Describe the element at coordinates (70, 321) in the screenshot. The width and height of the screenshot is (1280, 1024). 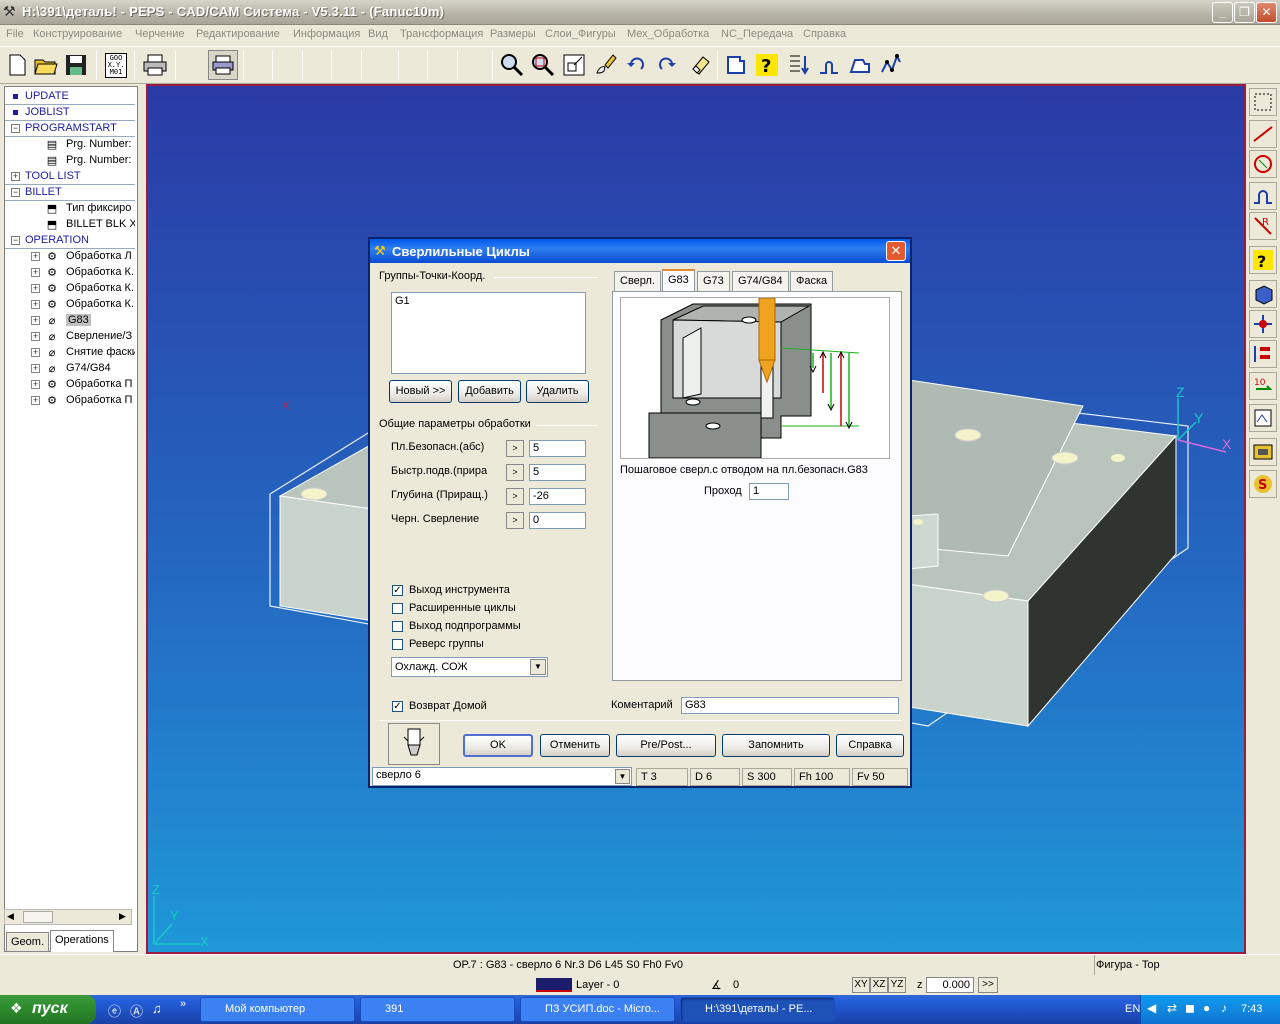
I see `tree-op-g83: + ⌀ G83` at that location.